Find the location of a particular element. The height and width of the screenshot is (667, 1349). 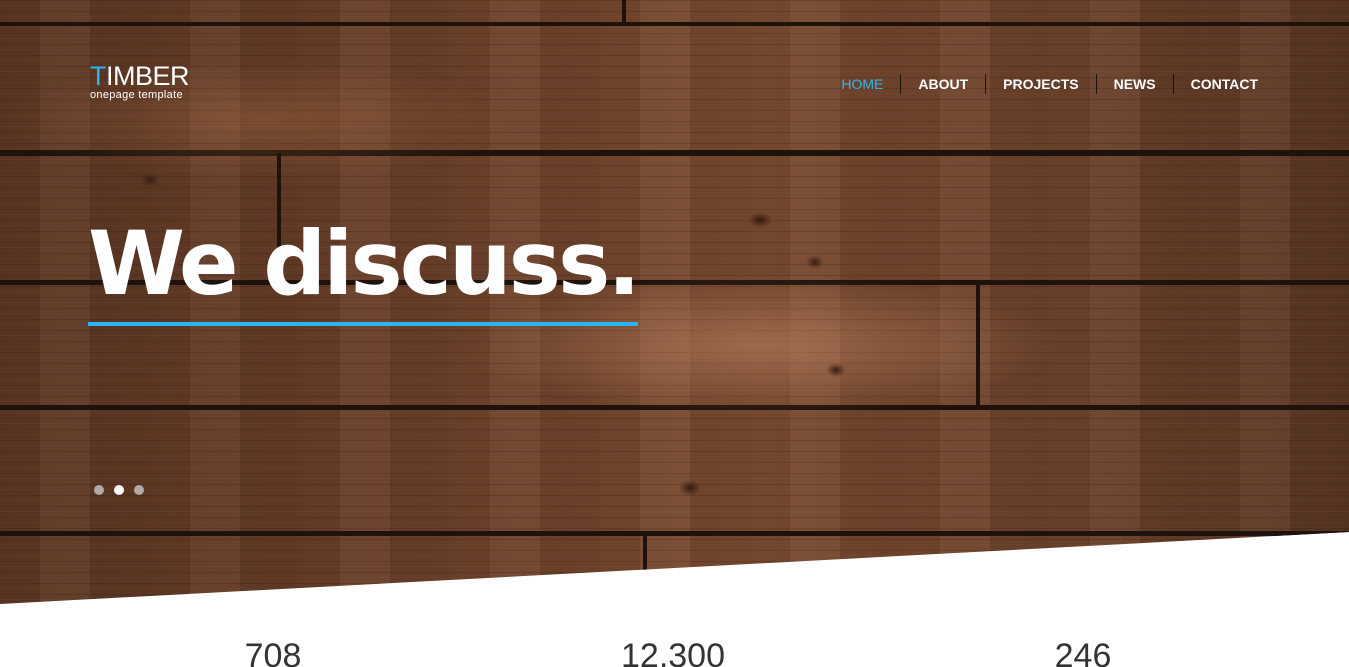

main-nav: HOME ABOUT PROJECTS NEWS CONTACT is located at coordinates (1049, 84).